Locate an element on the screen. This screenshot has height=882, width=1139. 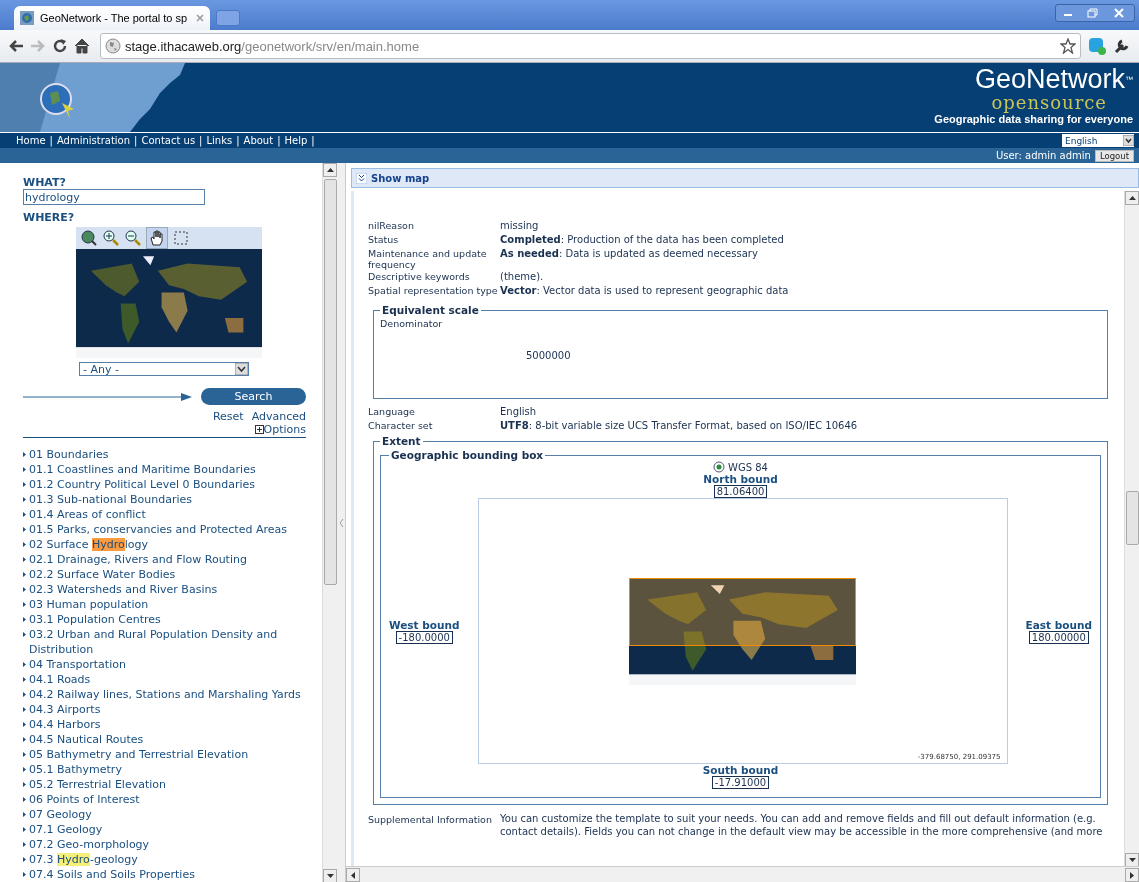
category-link: 04.2 Railway lines, Stations and Marshaling Yards is located at coordinates (165, 694).